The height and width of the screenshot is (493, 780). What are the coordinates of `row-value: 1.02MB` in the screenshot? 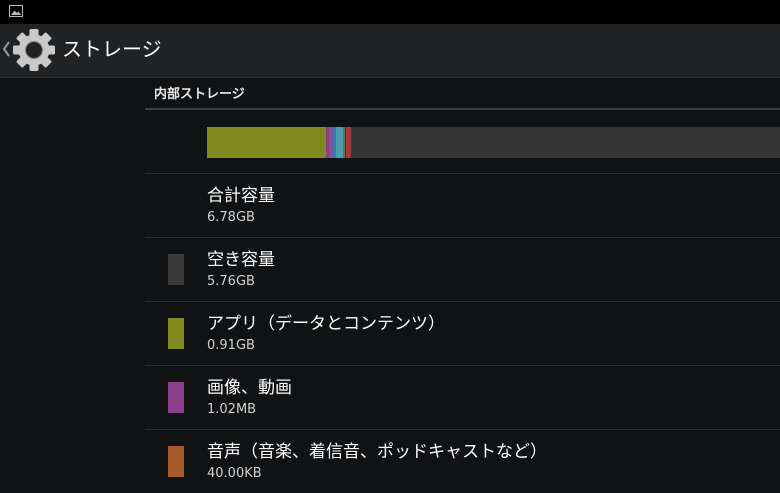 It's located at (232, 409).